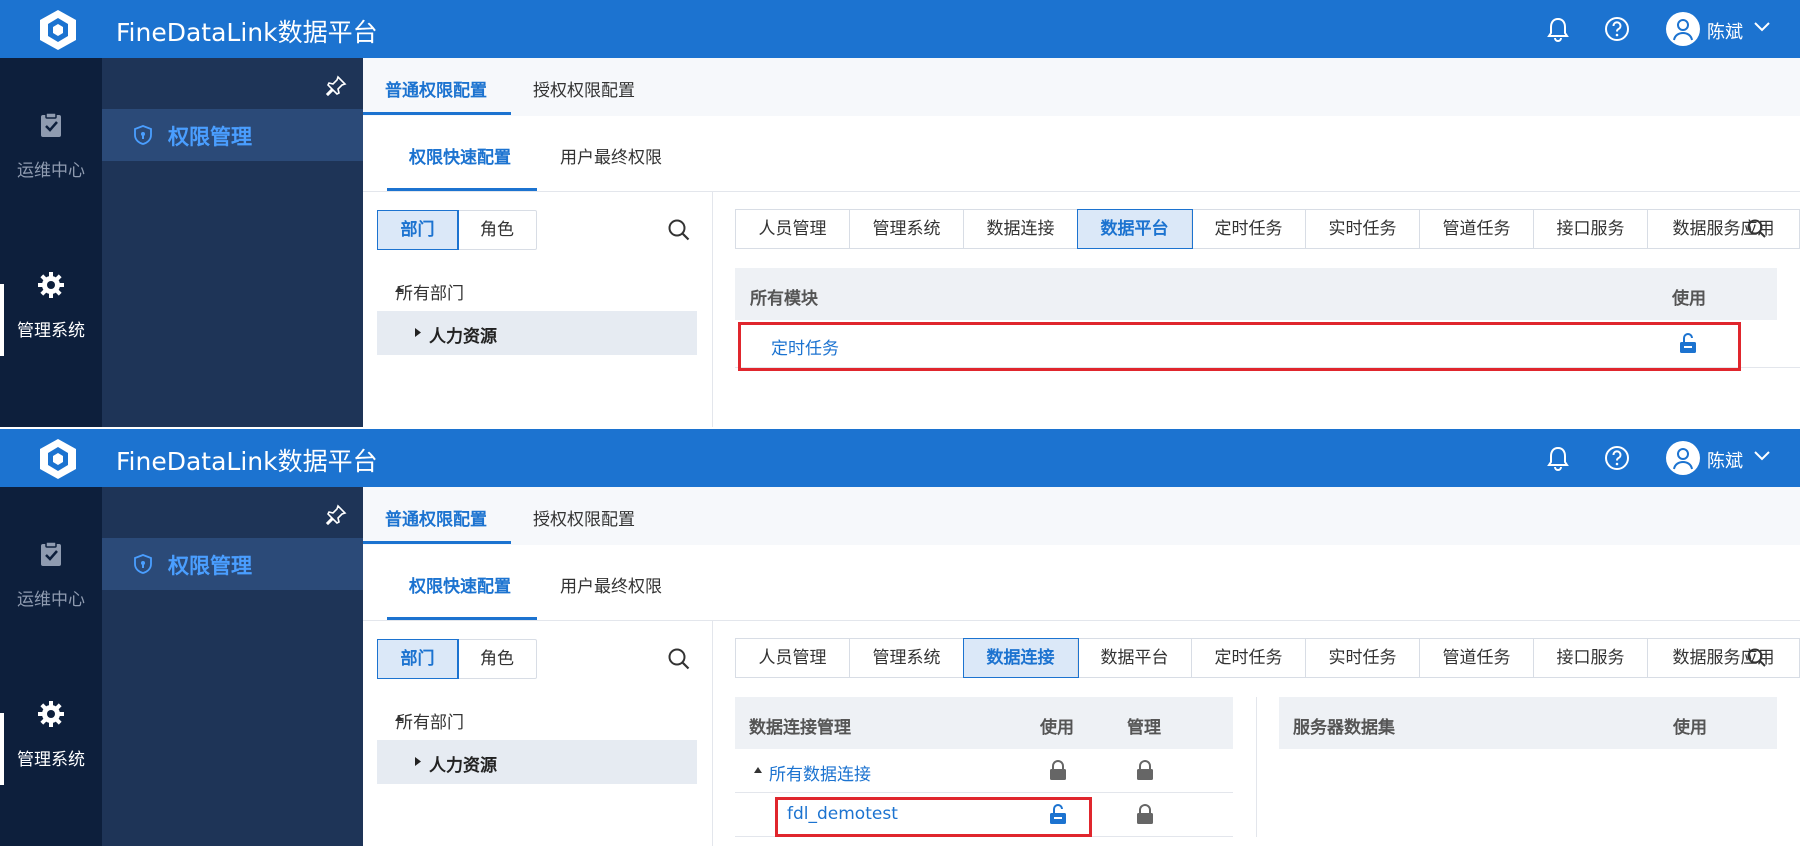 This screenshot has width=1800, height=846. I want to click on table-row: 所有数据连接, so click(984, 771).